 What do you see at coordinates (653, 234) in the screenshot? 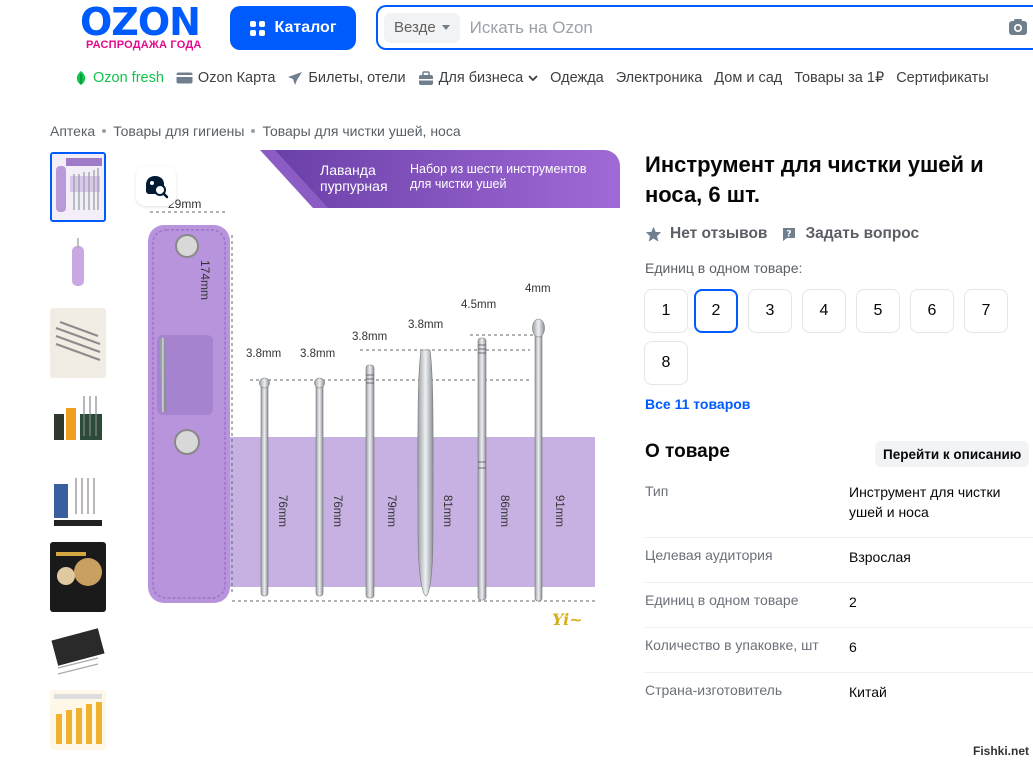
I see `star-icon` at bounding box center [653, 234].